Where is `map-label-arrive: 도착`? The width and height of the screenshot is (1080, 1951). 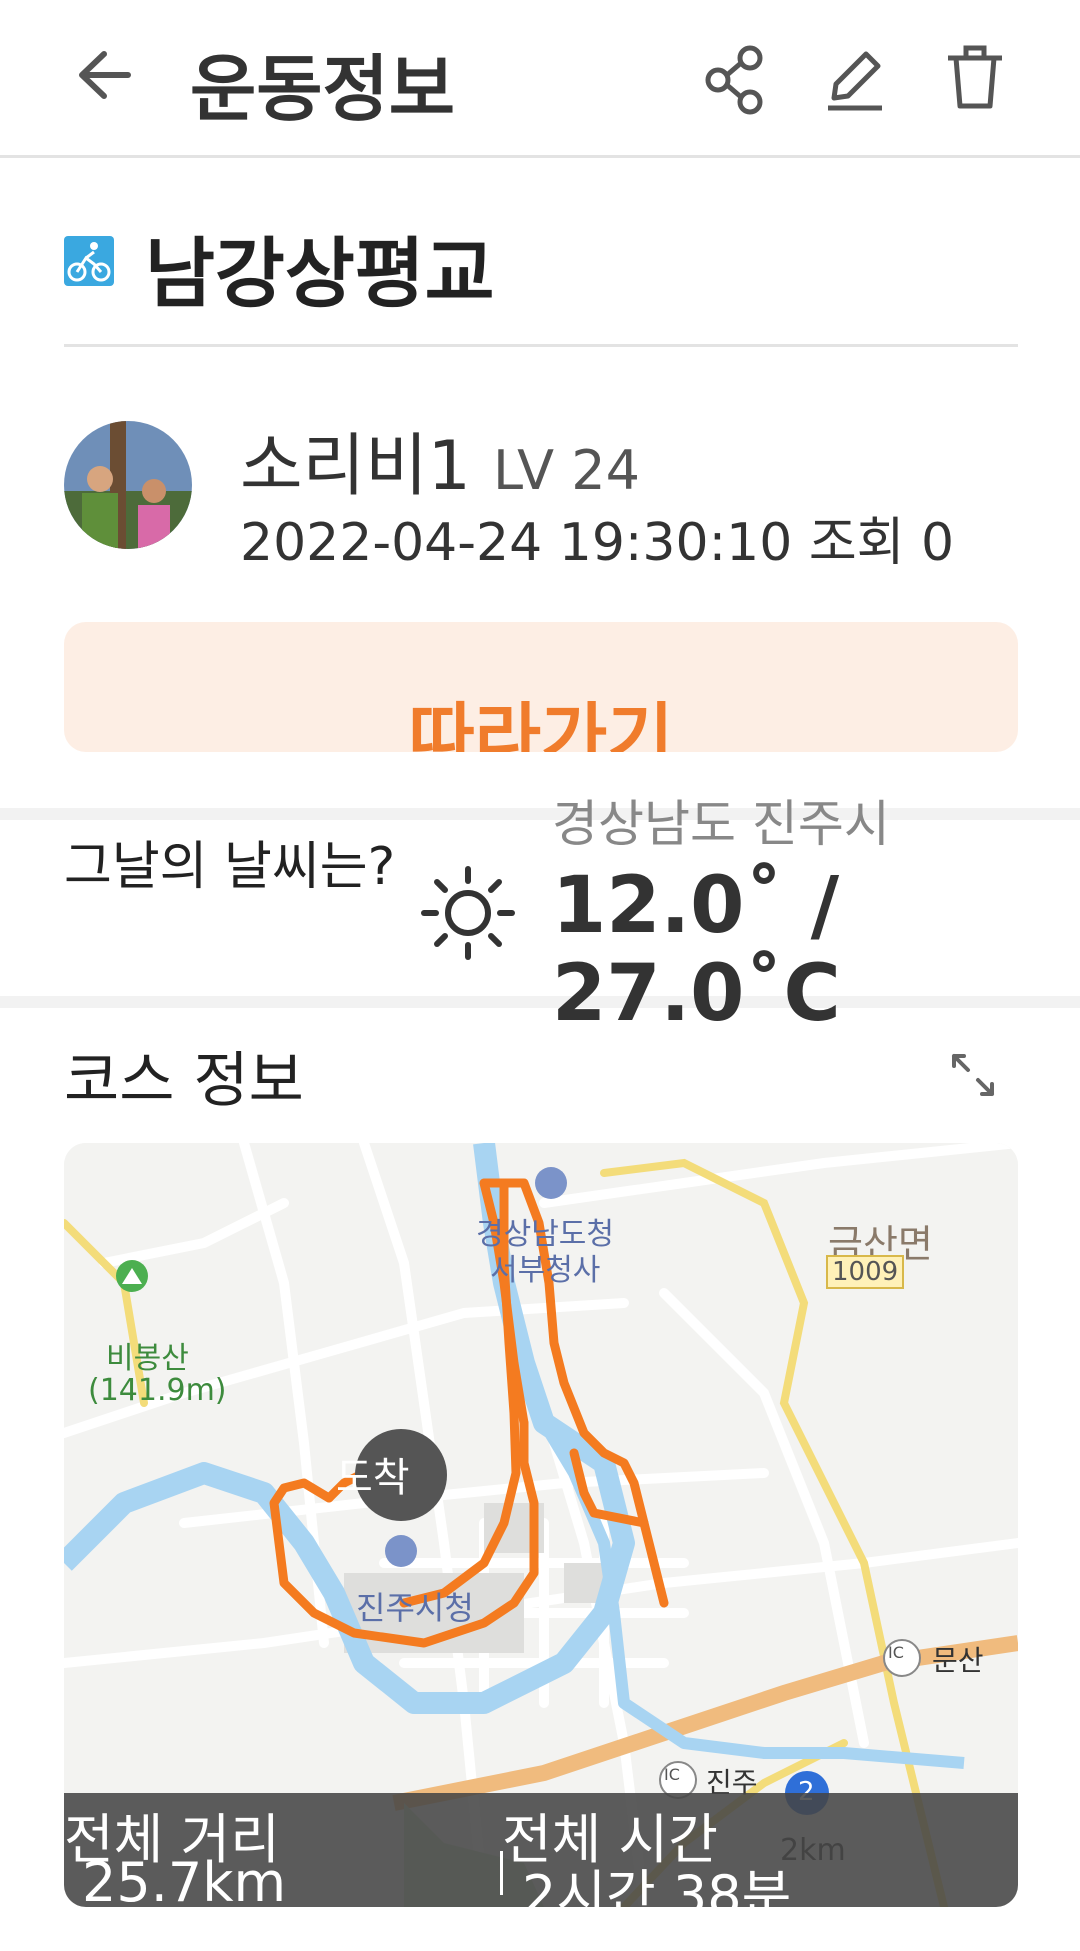
map-label-arrive: 도착 is located at coordinates (373, 1478).